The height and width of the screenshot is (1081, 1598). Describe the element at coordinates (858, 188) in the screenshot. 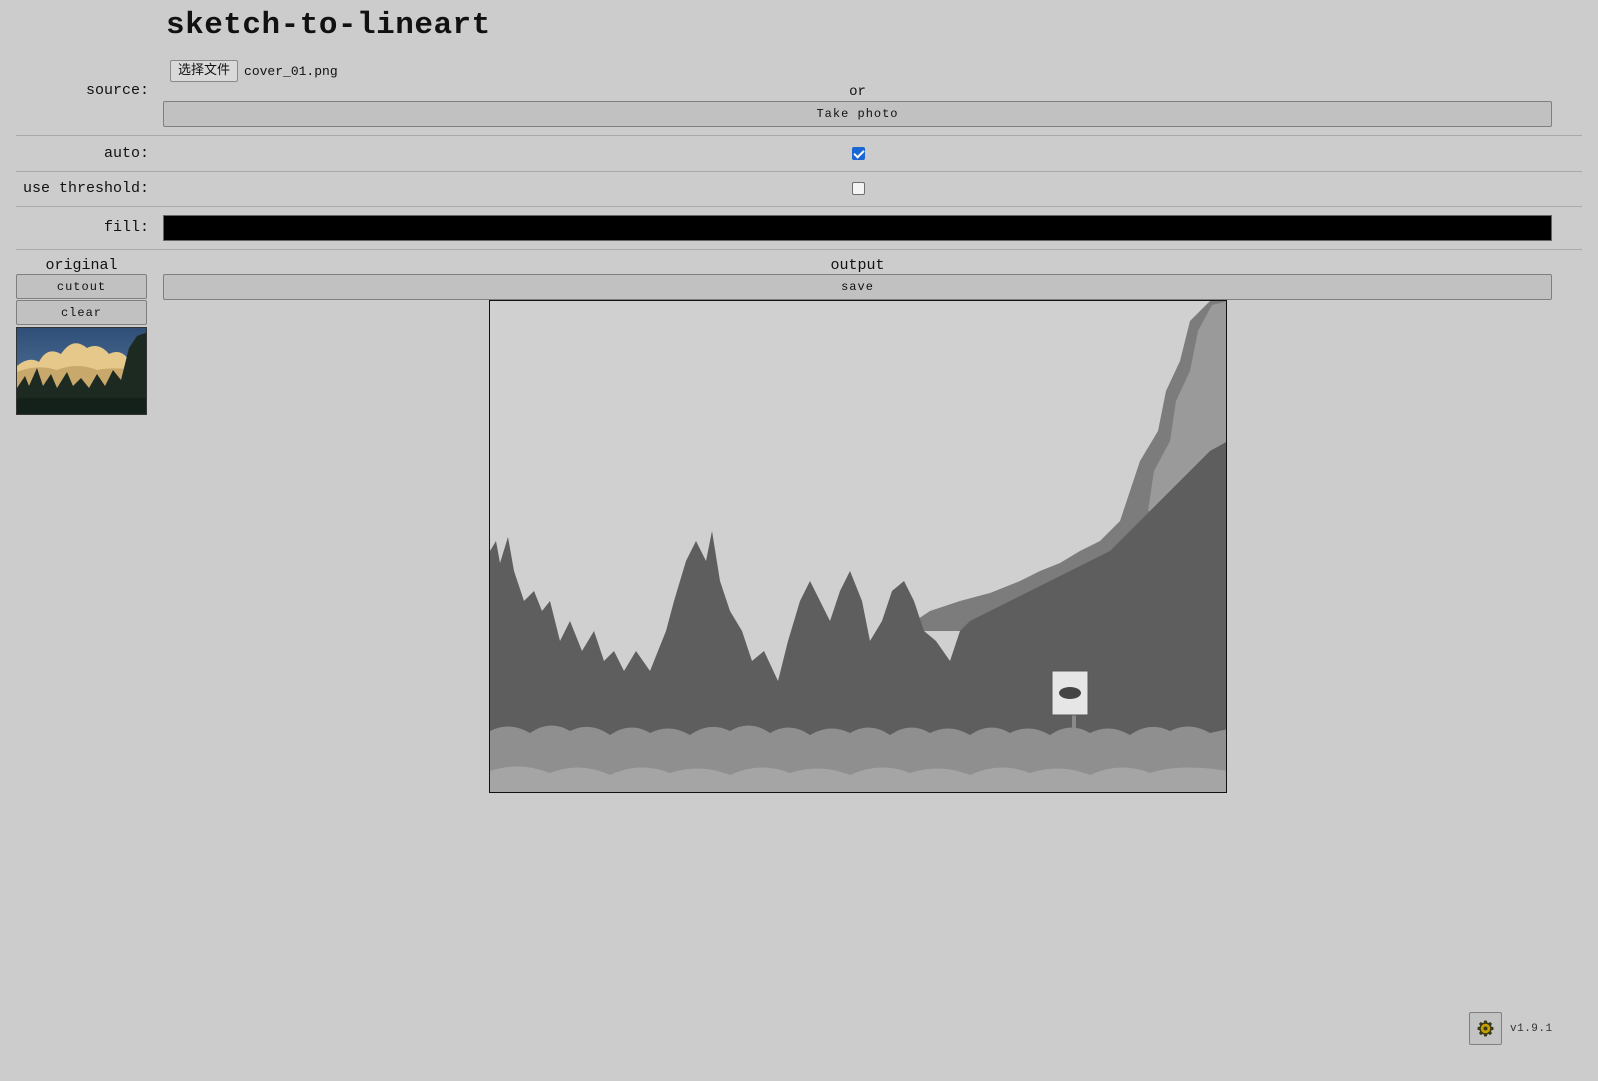

I see `use-threshold-checkbox` at that location.